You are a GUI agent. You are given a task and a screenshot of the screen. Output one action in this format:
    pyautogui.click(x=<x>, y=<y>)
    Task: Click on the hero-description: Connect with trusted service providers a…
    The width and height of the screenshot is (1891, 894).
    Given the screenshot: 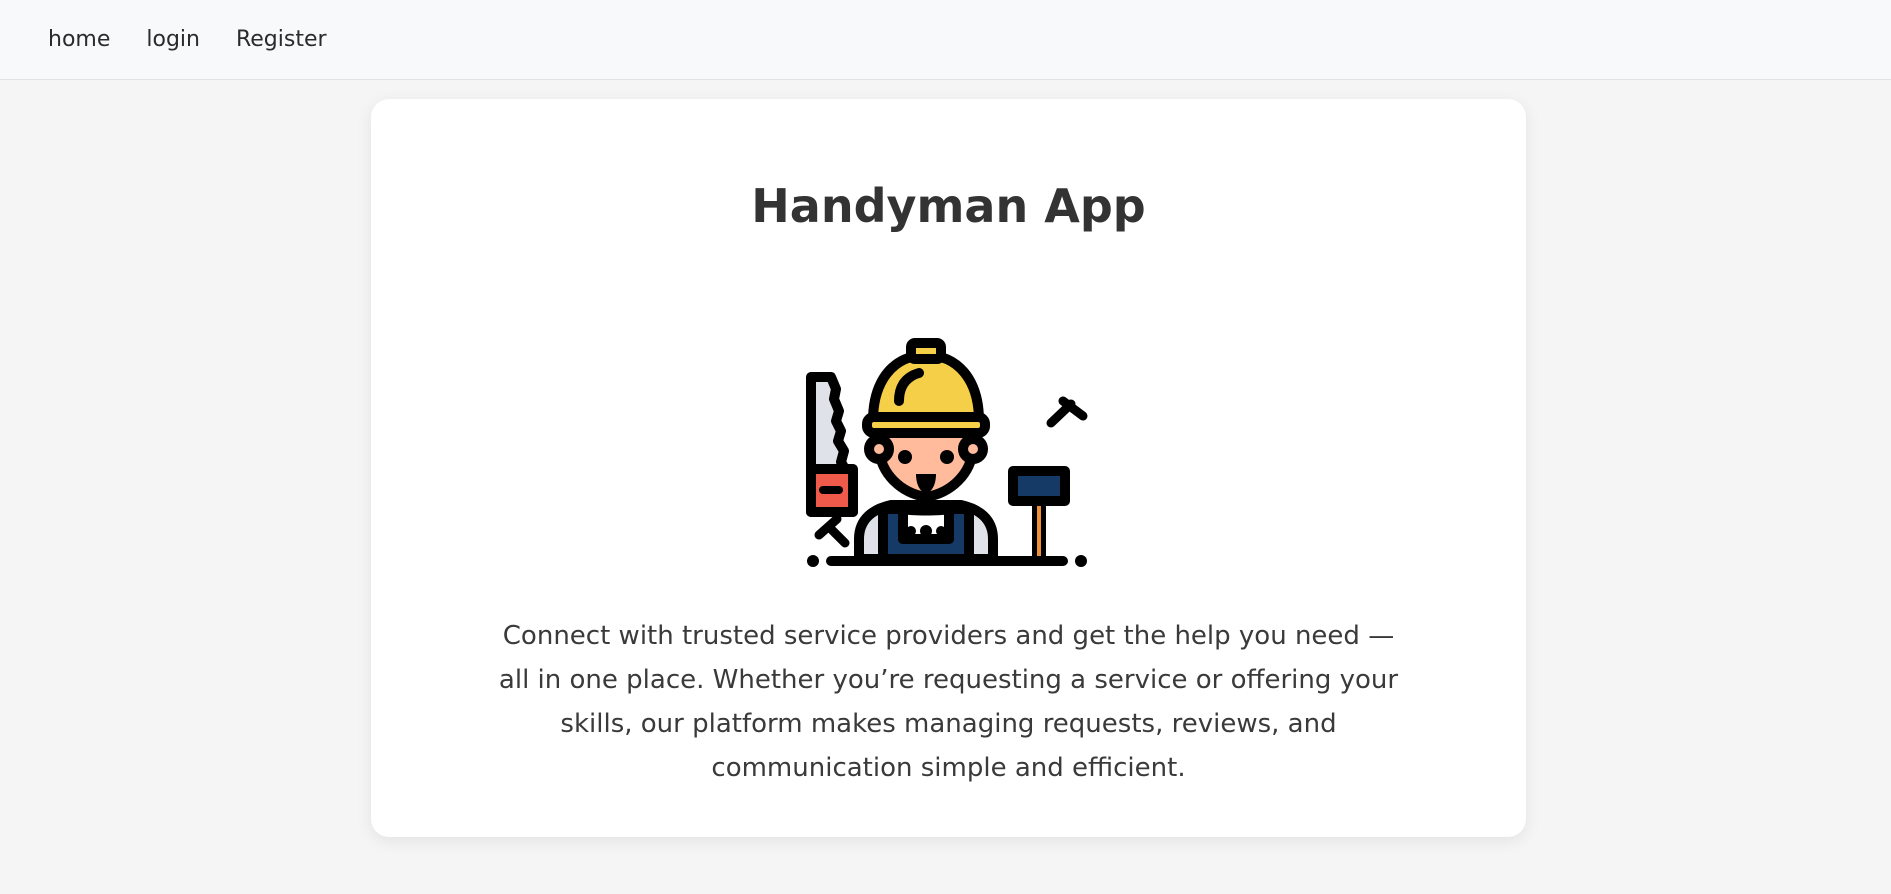 What is the action you would take?
    pyautogui.click(x=948, y=702)
    